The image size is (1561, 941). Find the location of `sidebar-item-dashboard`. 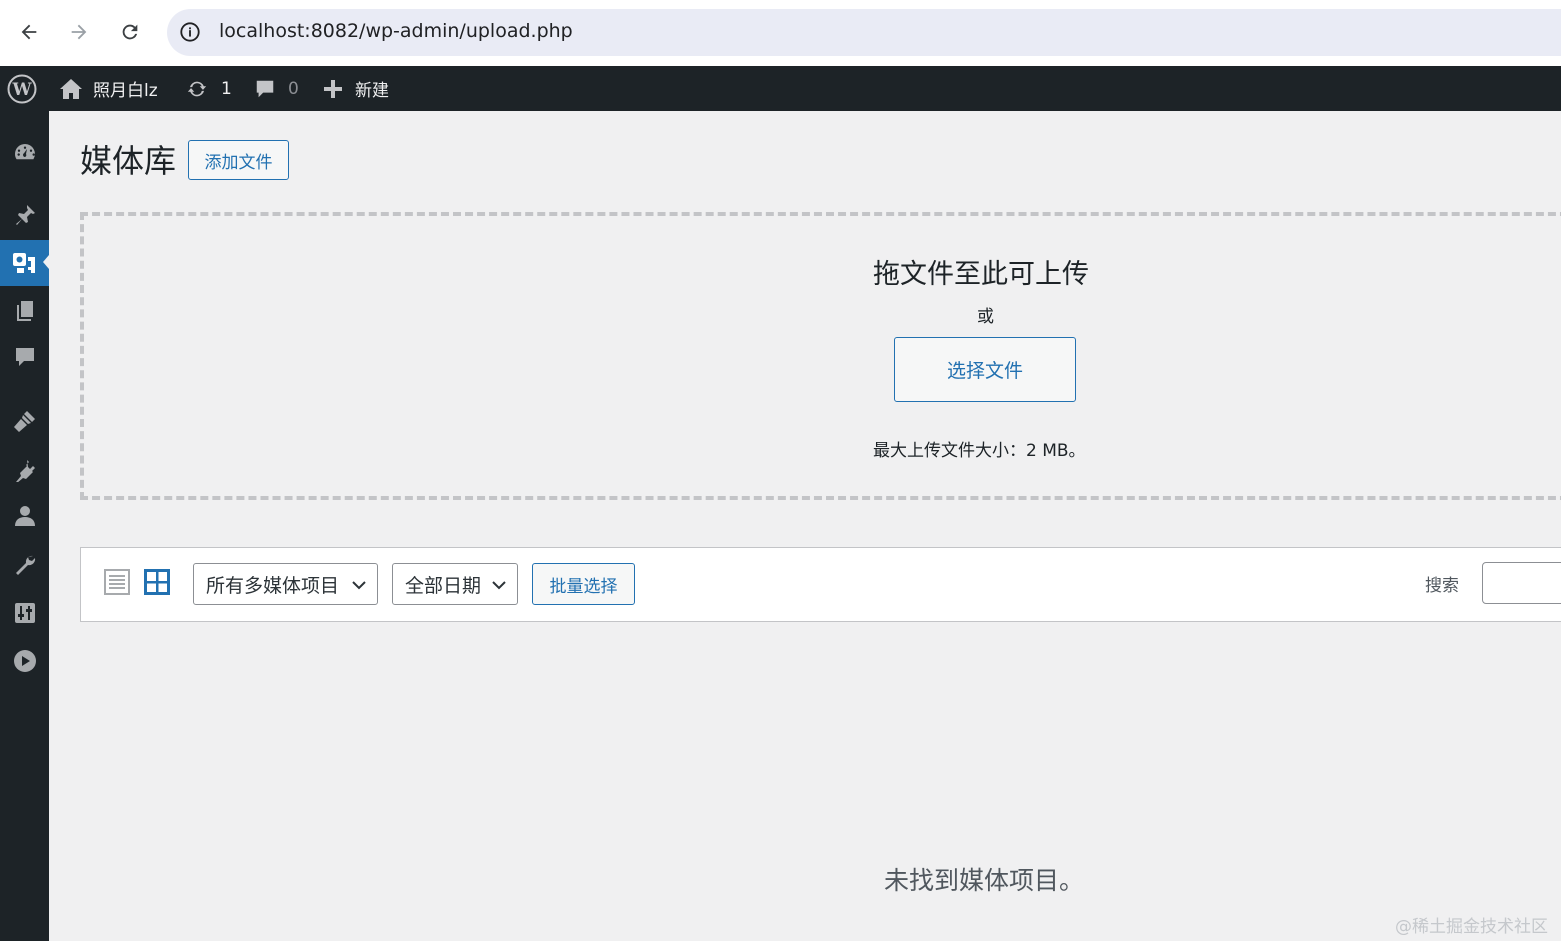

sidebar-item-dashboard is located at coordinates (24, 152).